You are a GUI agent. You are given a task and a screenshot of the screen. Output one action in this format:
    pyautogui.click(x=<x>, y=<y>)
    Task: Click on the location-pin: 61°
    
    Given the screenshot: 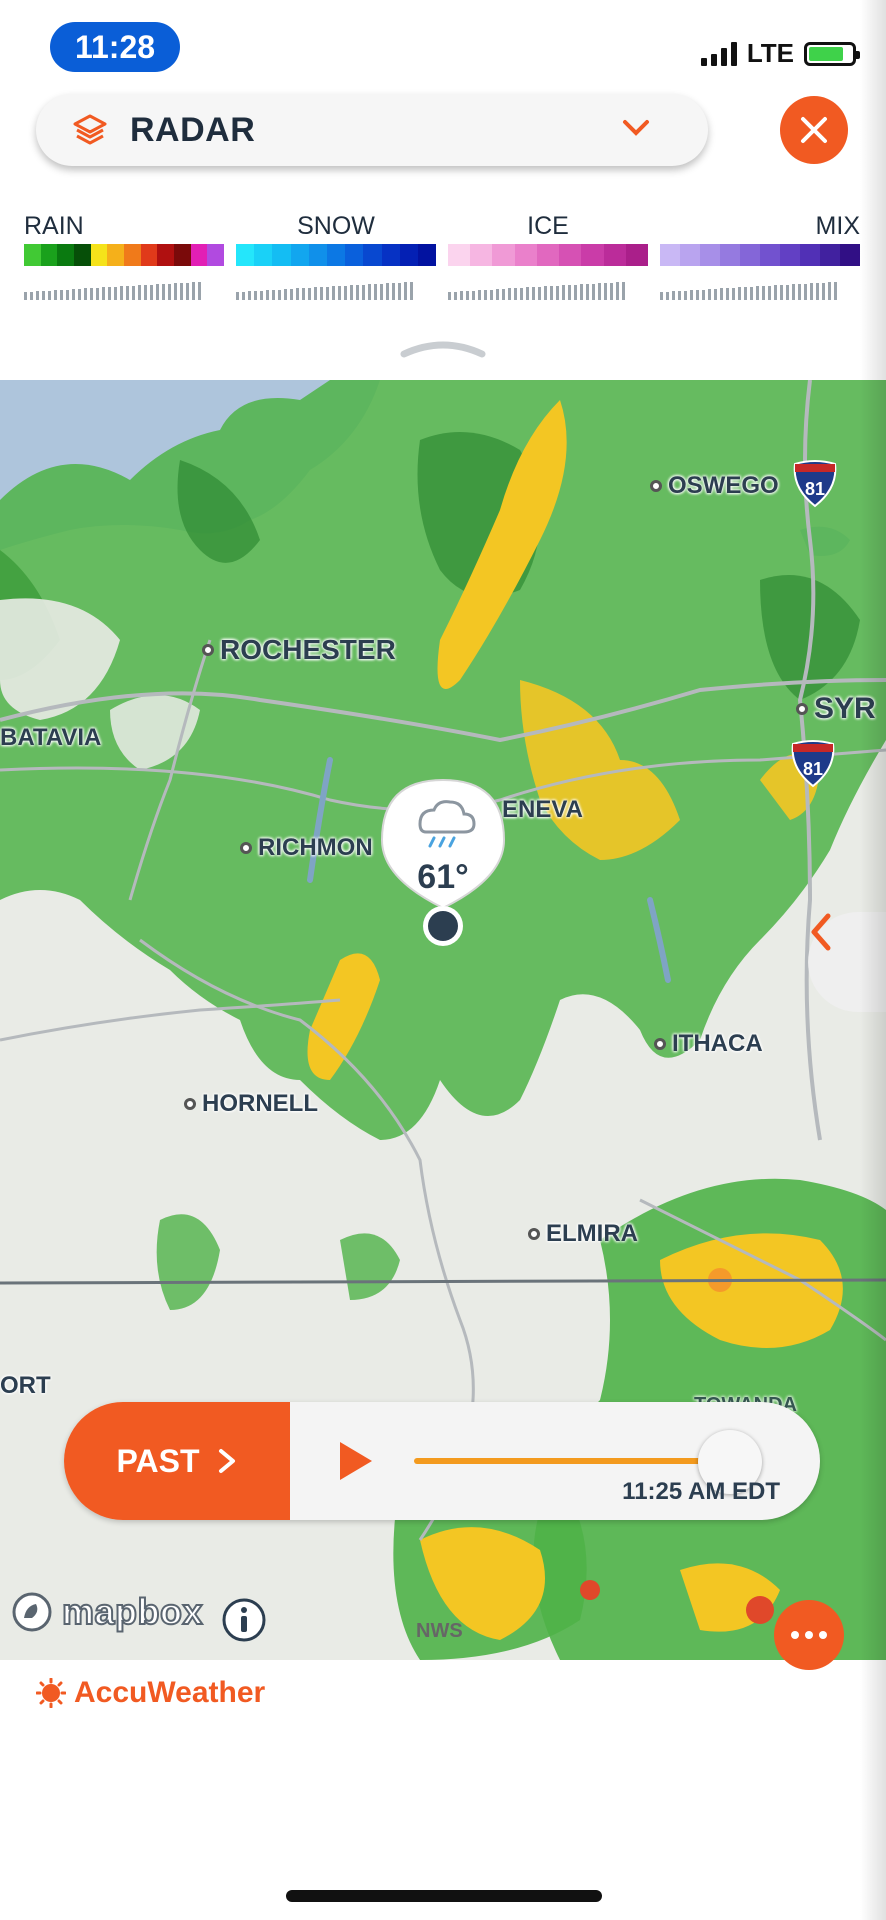 What is the action you would take?
    pyautogui.click(x=443, y=863)
    